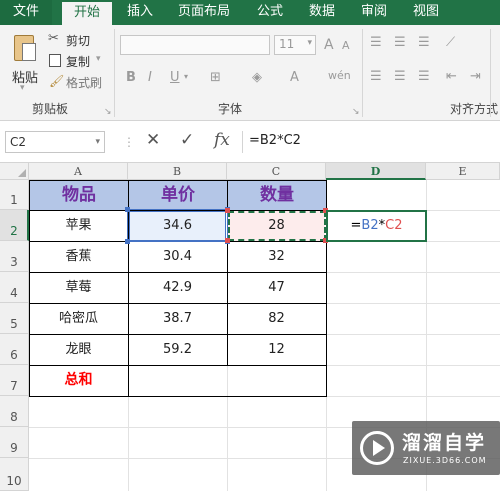 This screenshot has width=500, height=491. I want to click on cancel-icon: ✕, so click(153, 140).